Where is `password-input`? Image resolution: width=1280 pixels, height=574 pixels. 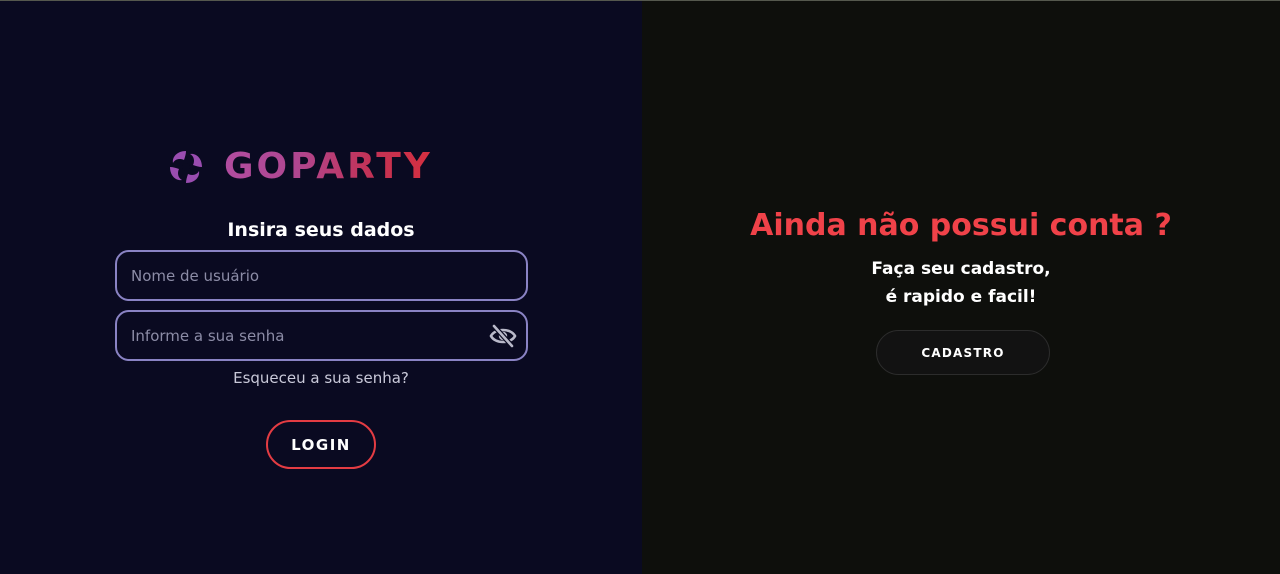 password-input is located at coordinates (321, 335).